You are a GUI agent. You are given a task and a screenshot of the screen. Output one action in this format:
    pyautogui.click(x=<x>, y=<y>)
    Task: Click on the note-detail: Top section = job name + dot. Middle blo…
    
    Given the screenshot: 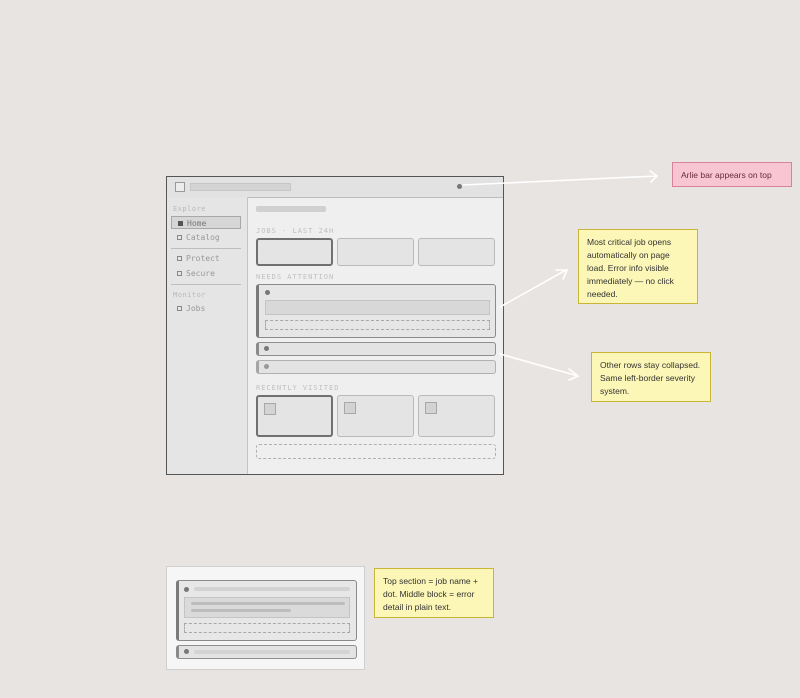 What is the action you would take?
    pyautogui.click(x=434, y=593)
    